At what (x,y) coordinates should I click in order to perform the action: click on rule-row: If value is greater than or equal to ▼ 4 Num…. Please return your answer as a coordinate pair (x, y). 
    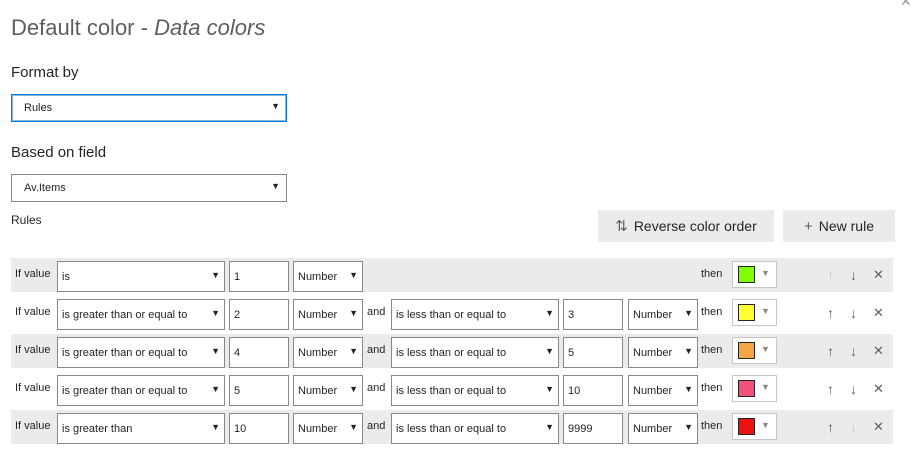
    Looking at the image, I should click on (452, 351).